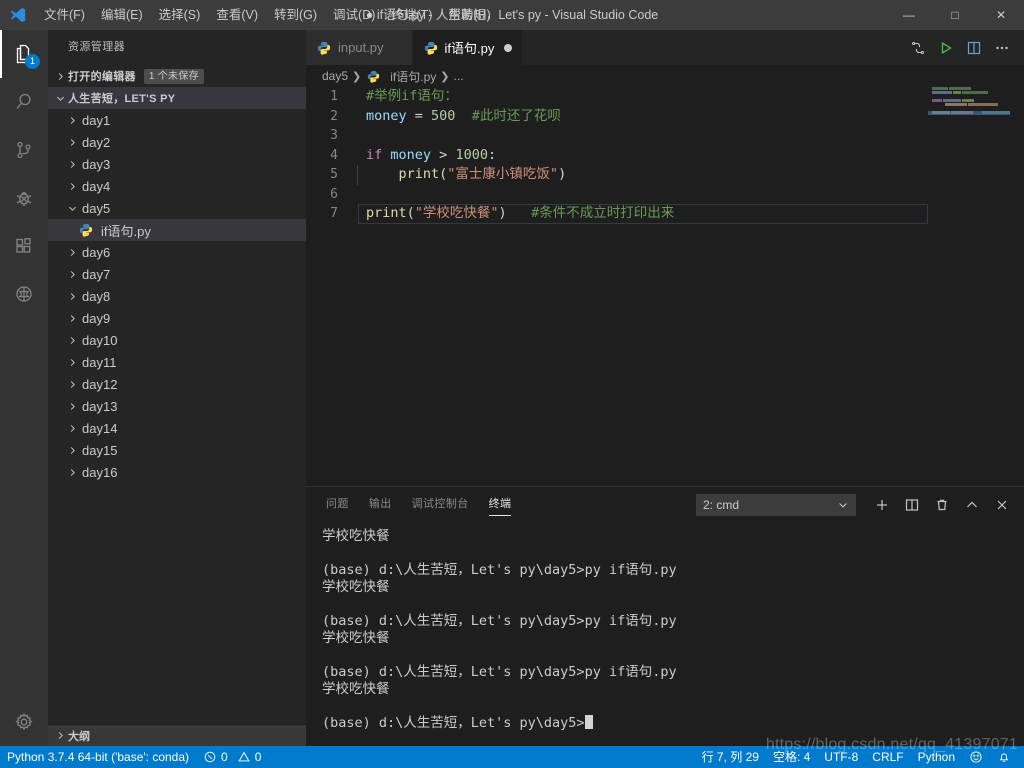 The width and height of the screenshot is (1024, 768). What do you see at coordinates (1002, 505) in the screenshot?
I see `close-panel-icon` at bounding box center [1002, 505].